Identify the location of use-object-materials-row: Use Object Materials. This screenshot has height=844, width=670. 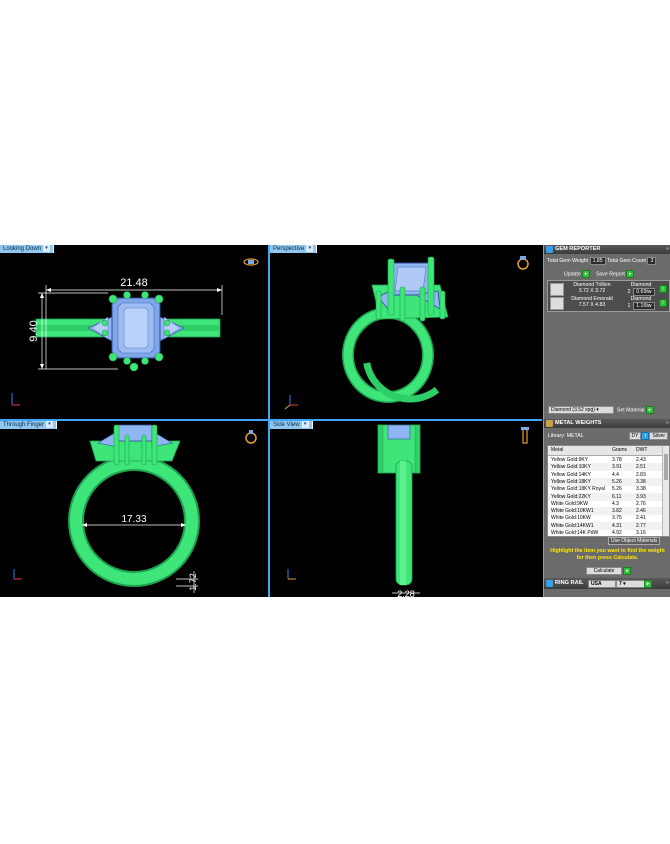
(634, 541).